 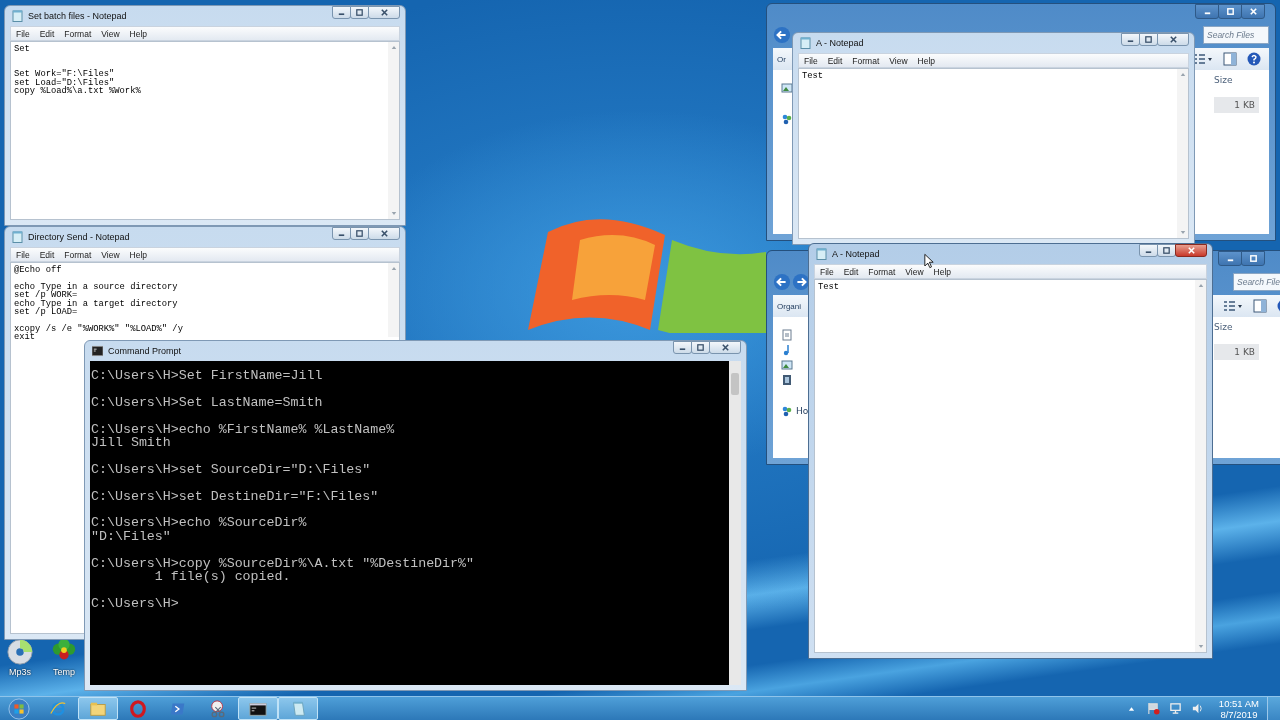 I want to click on organize-menu: Or, so click(x=781, y=59).